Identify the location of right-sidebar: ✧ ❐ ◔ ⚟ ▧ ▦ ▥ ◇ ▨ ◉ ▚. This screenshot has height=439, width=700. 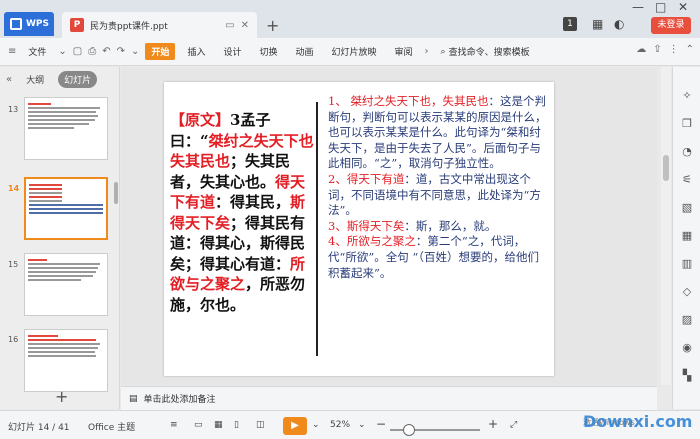
(686, 238).